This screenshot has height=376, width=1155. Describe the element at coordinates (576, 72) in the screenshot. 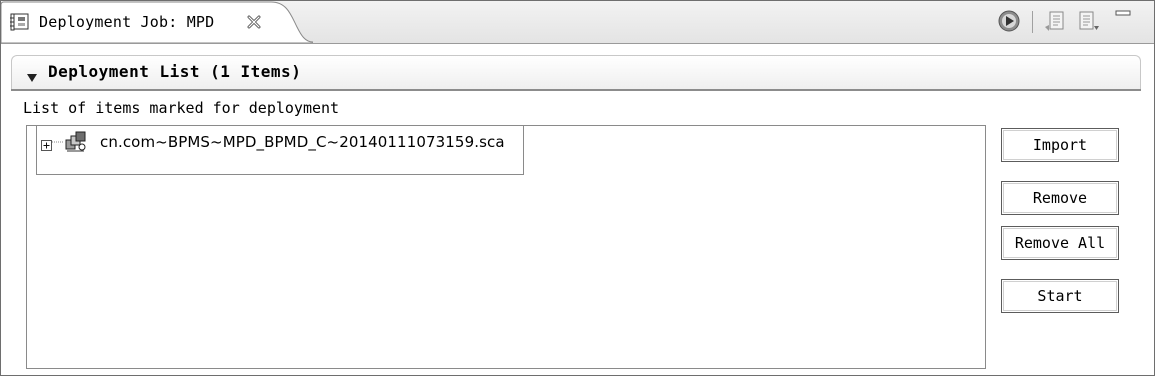

I see `section-header: Deployment List (1 Items)` at that location.